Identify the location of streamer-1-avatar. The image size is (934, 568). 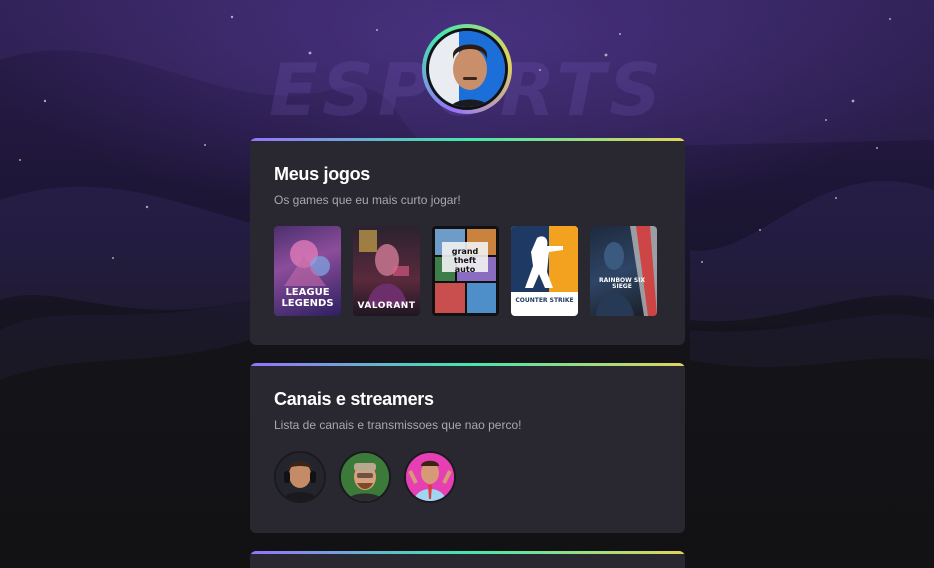
(300, 477).